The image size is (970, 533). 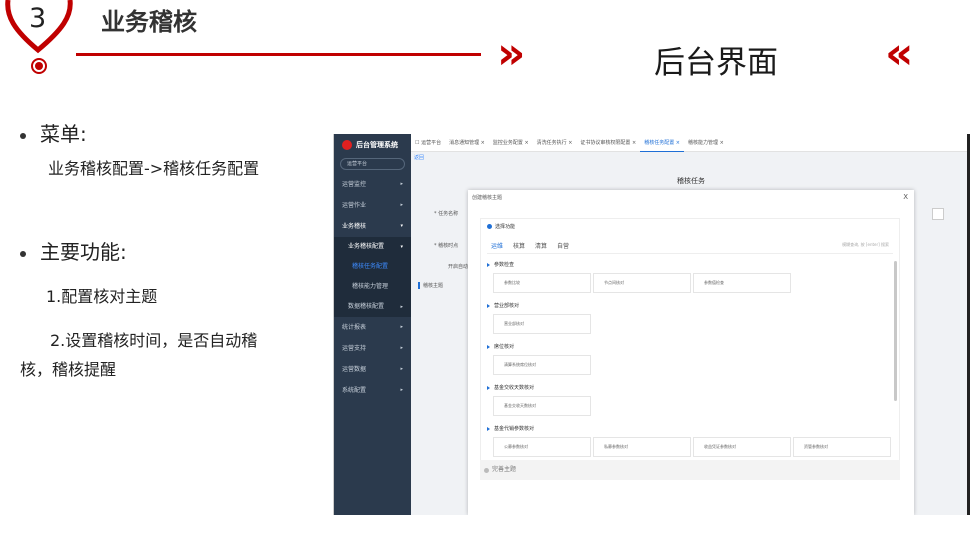 I want to click on panel-heading: 选择功能, so click(x=501, y=226).